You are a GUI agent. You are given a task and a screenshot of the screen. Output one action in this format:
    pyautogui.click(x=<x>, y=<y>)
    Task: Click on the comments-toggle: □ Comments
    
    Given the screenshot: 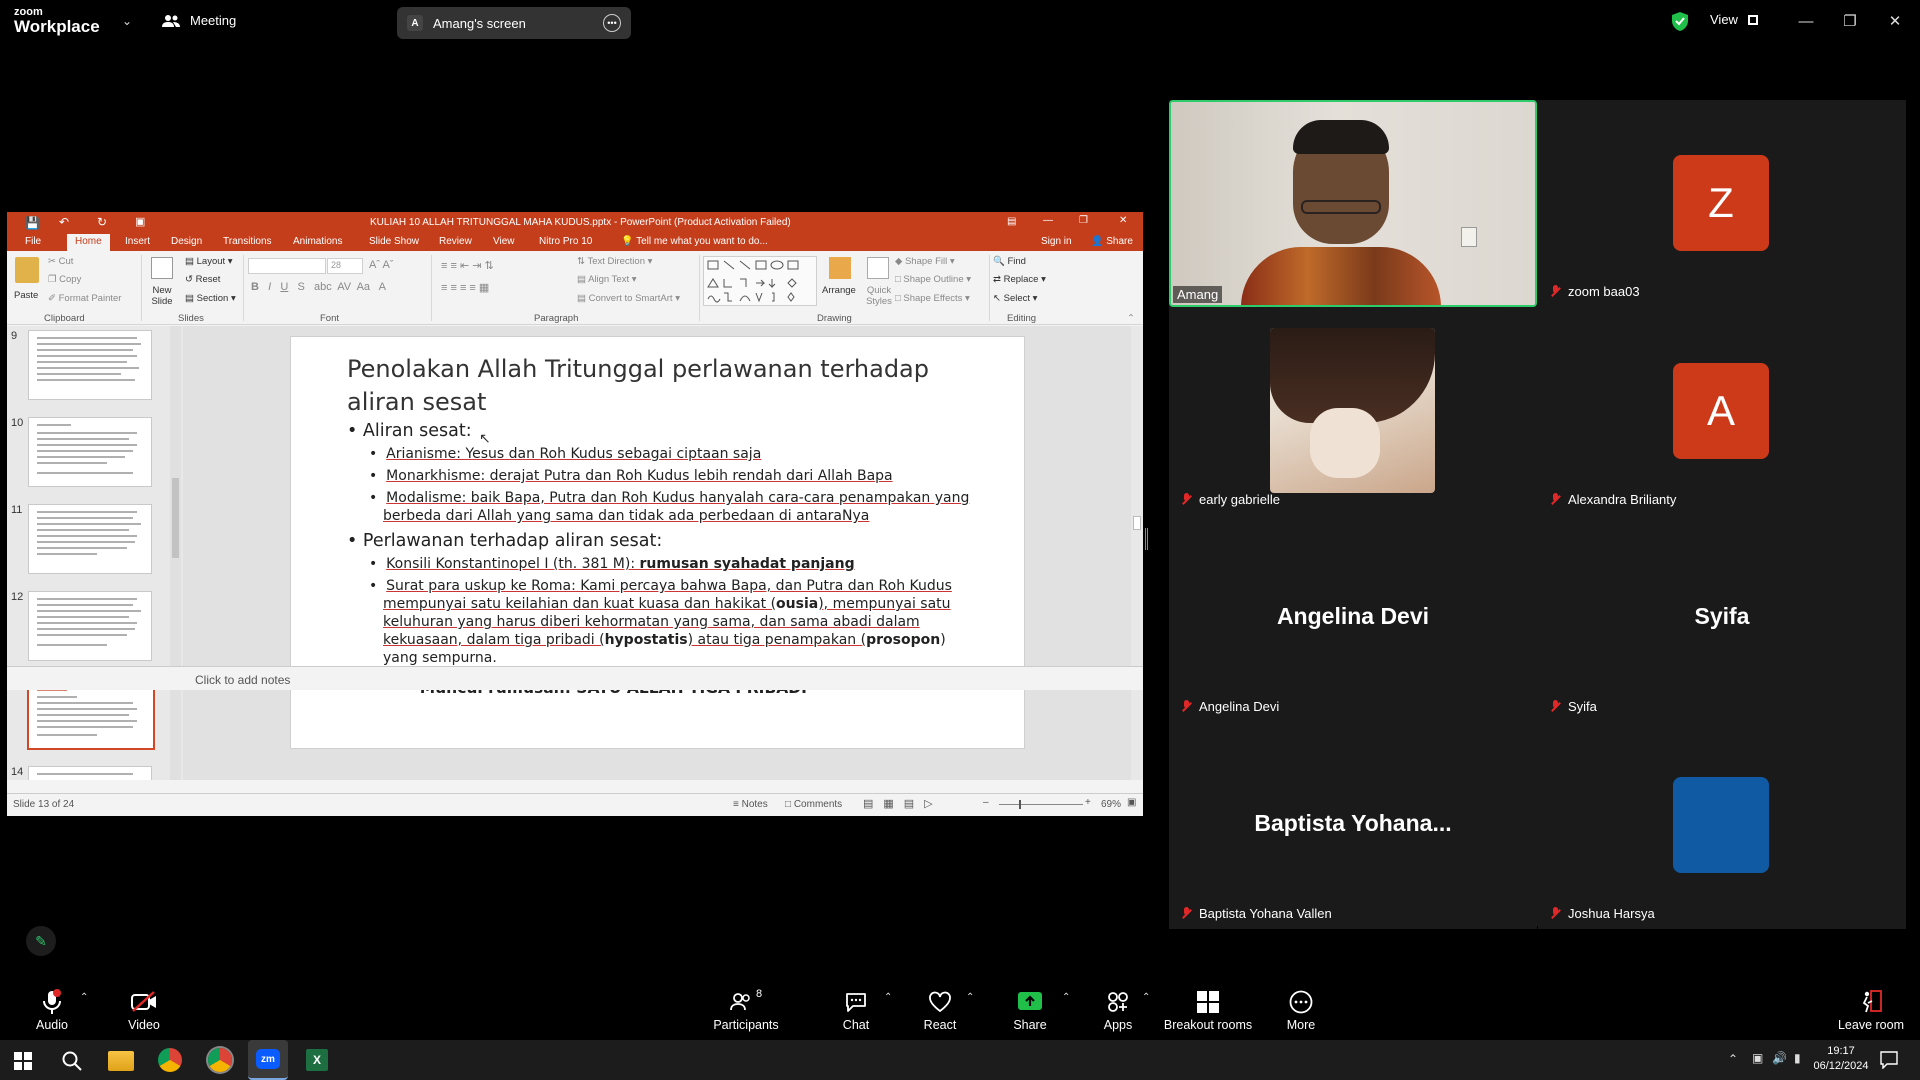 What is the action you would take?
    pyautogui.click(x=813, y=804)
    